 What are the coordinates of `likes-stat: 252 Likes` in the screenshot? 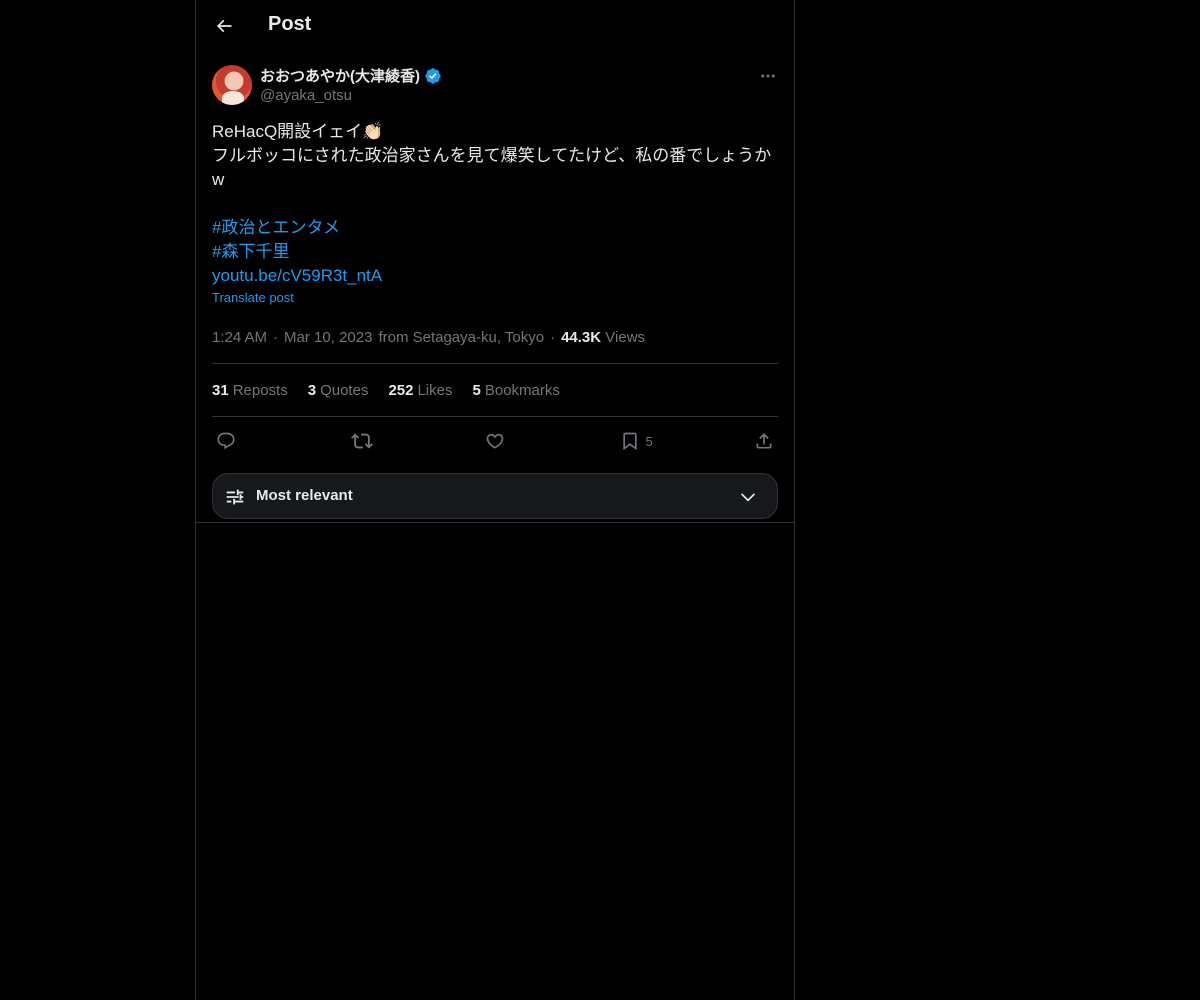 It's located at (420, 390).